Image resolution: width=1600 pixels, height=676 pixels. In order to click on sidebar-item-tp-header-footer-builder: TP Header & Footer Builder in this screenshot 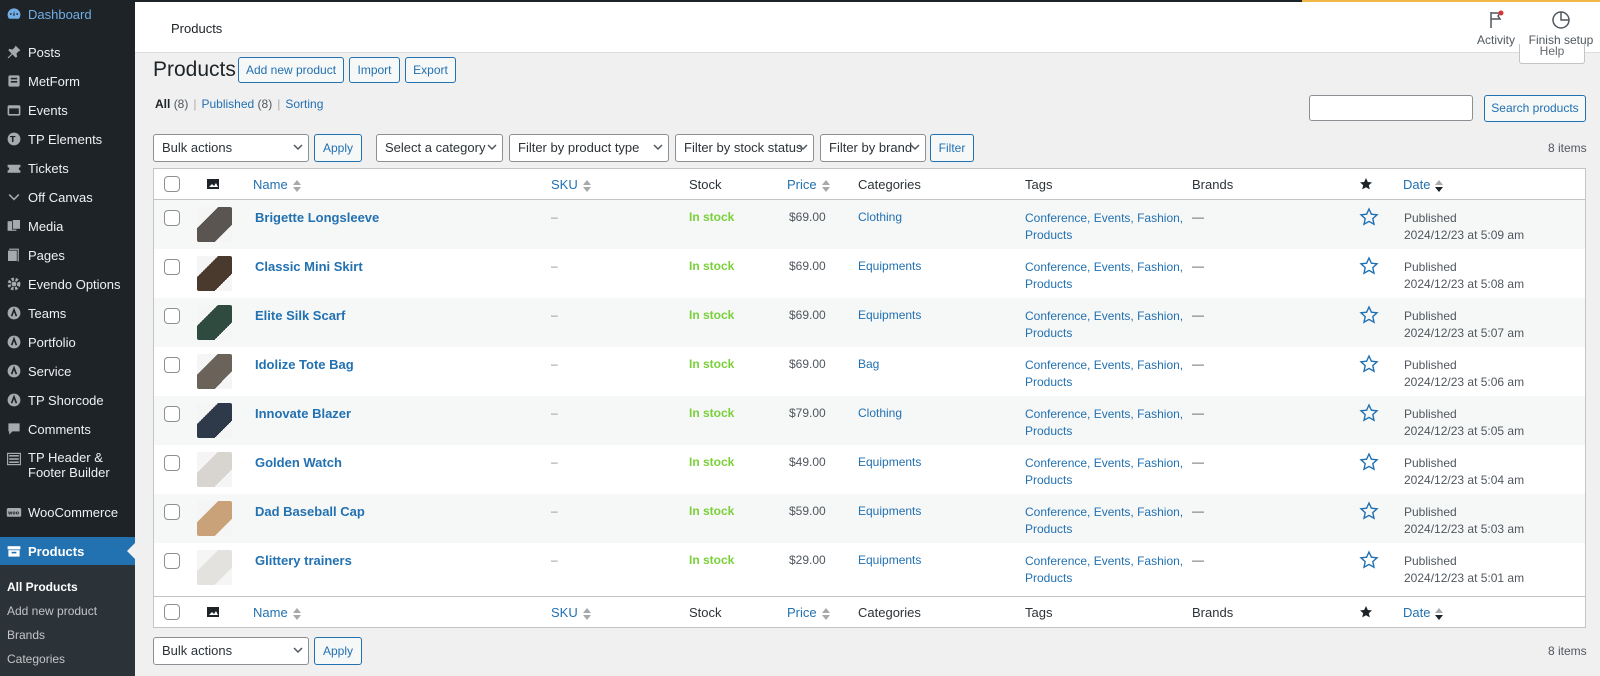, I will do `click(67, 465)`.